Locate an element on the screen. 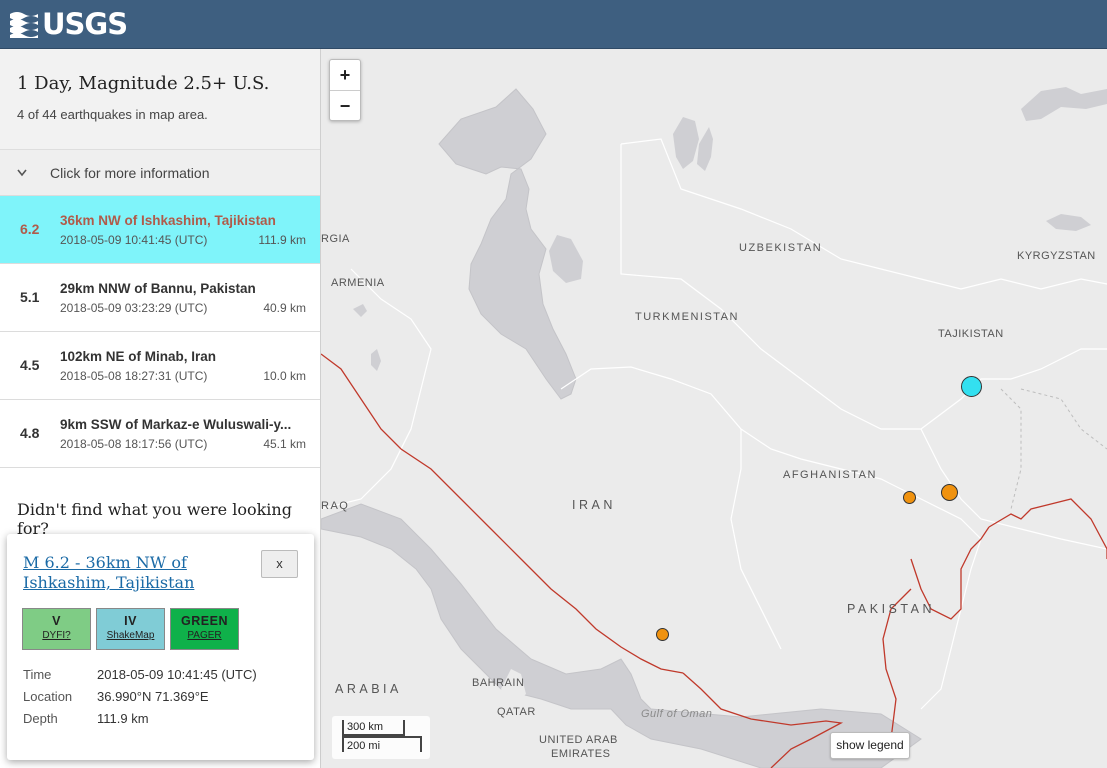 This screenshot has height=768, width=1107. issyk-kul is located at coordinates (1068, 222).